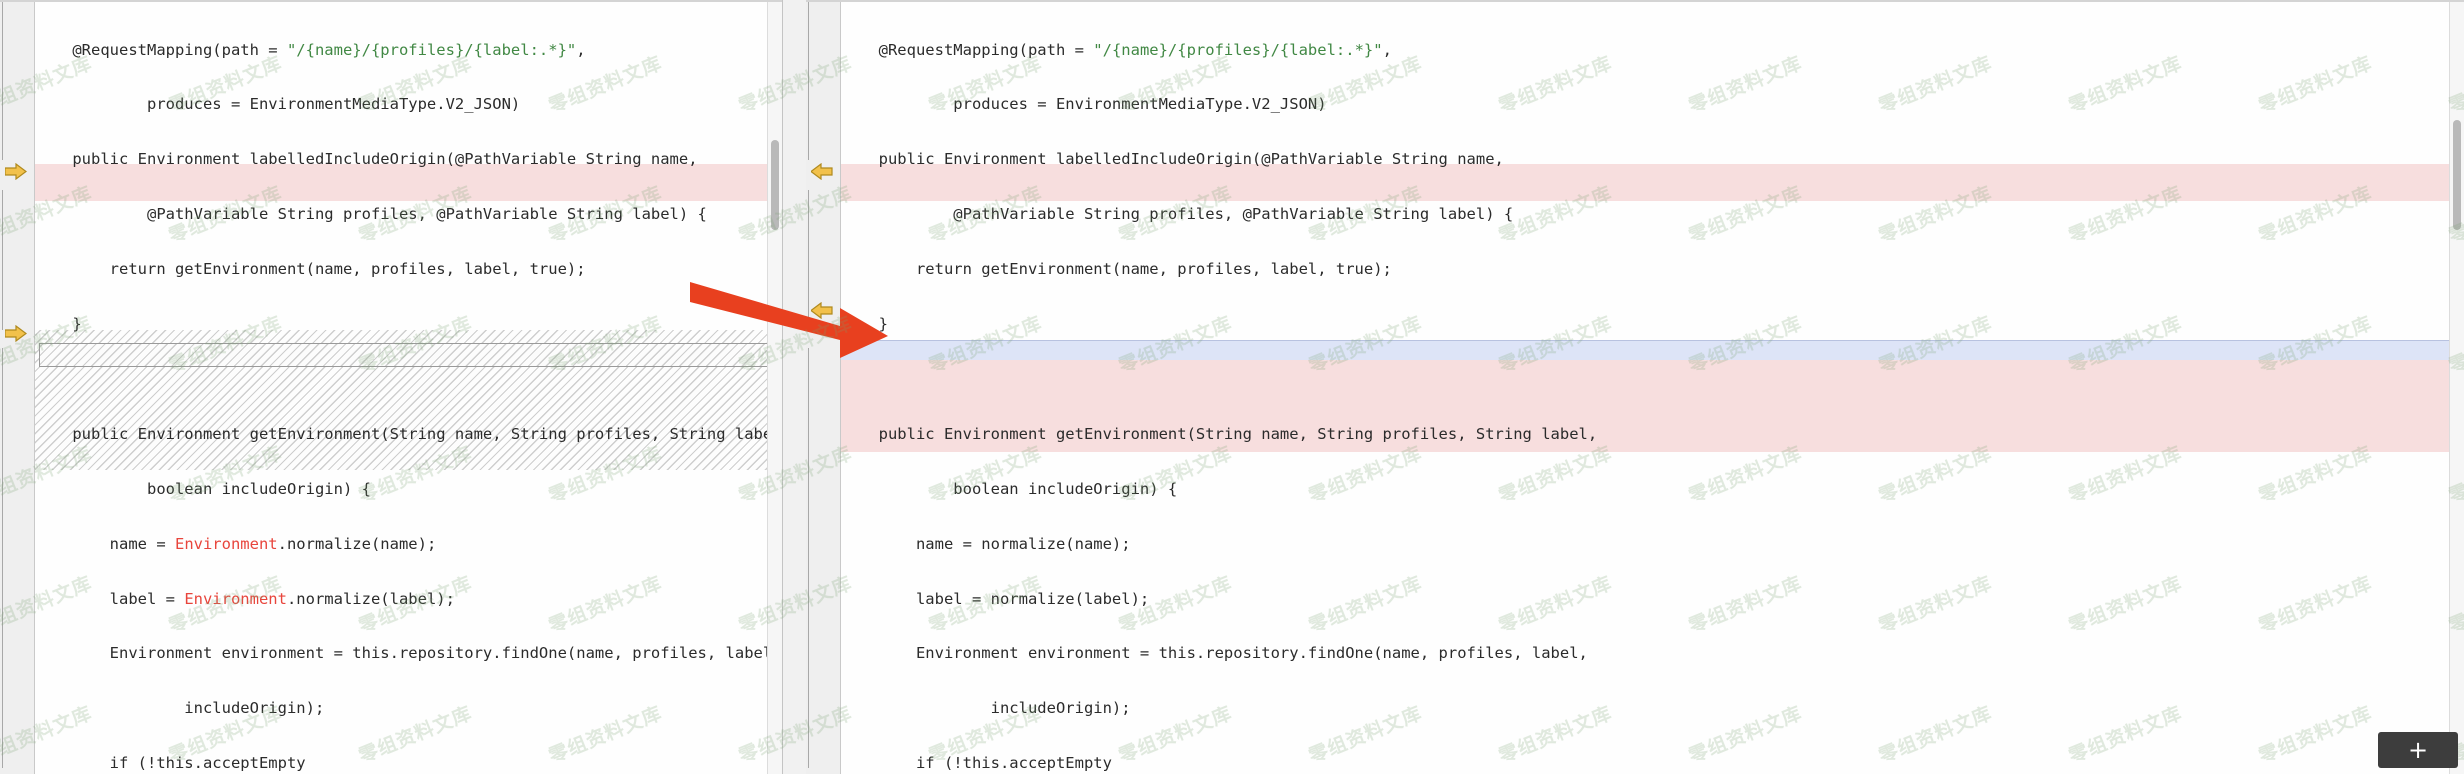  What do you see at coordinates (391, 1) in the screenshot?
I see `left-pane-top-border` at bounding box center [391, 1].